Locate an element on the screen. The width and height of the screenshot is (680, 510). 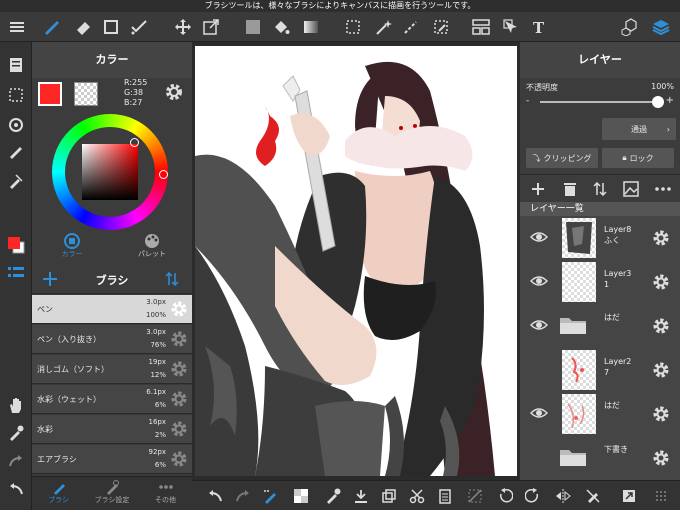
snap-off-icon is located at coordinates (593, 496).